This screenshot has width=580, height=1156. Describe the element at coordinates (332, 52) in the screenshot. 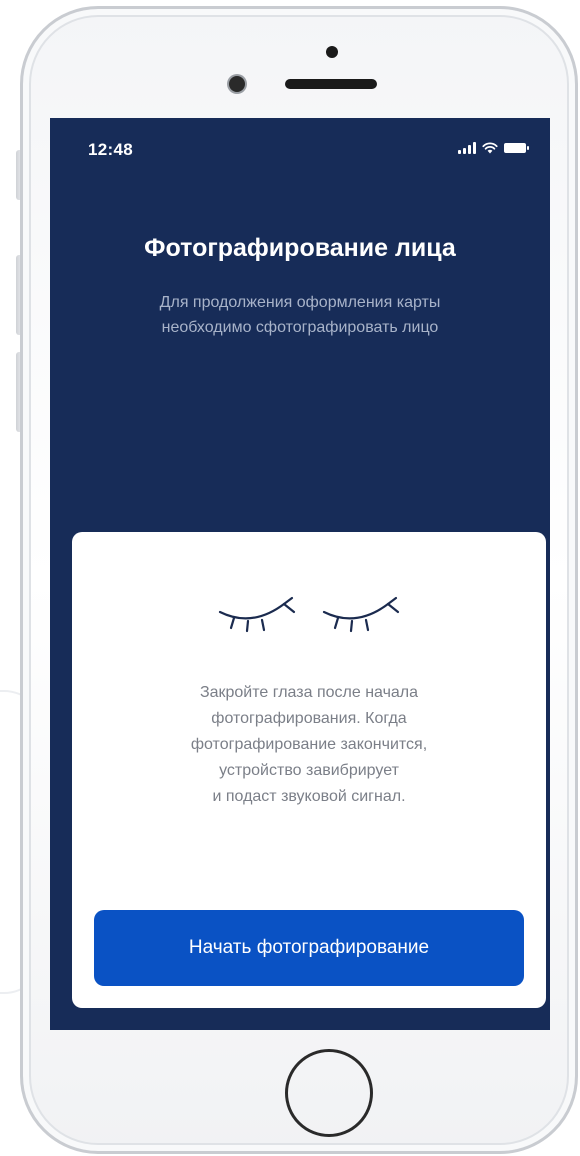

I see `proximity-sensor` at that location.